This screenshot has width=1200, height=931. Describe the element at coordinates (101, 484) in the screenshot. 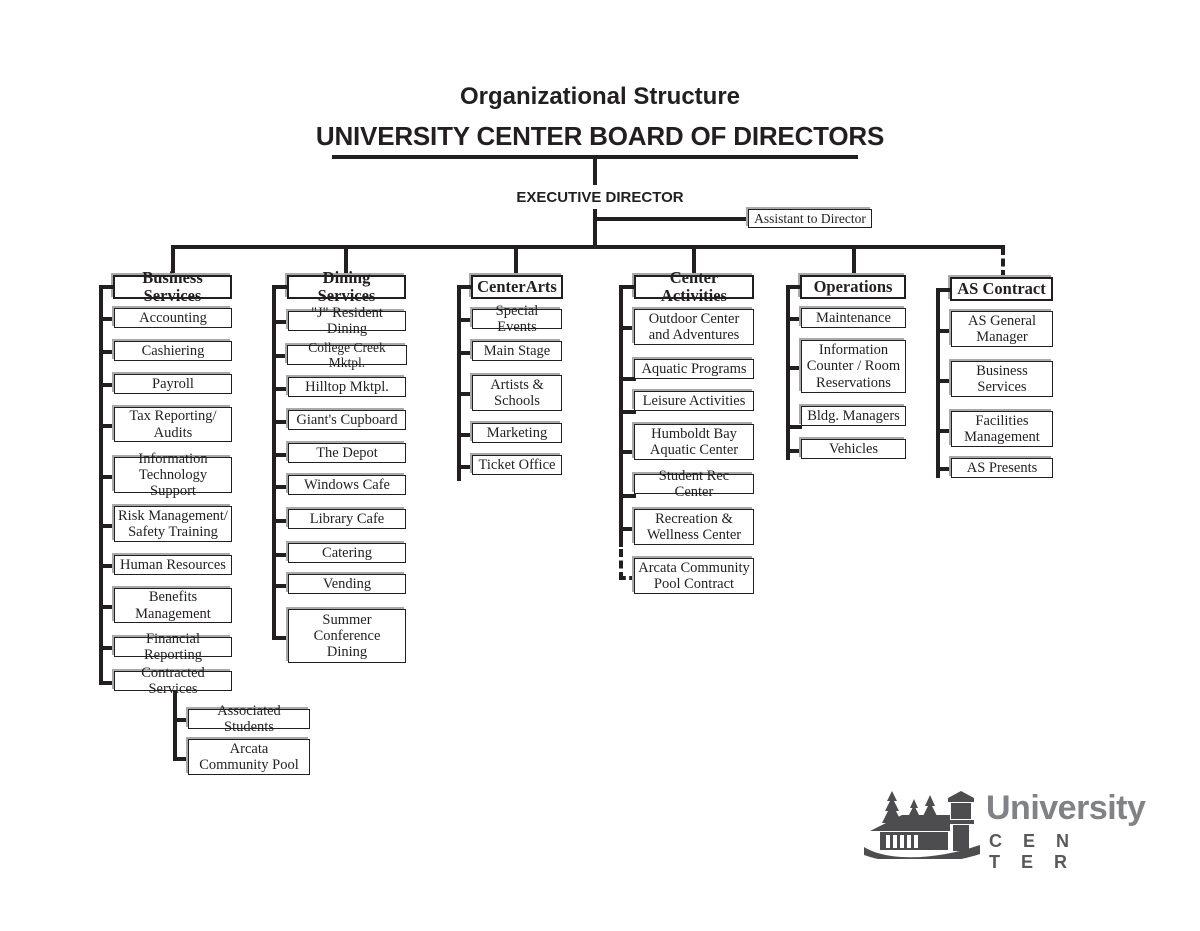

I see `rail-business-services` at that location.